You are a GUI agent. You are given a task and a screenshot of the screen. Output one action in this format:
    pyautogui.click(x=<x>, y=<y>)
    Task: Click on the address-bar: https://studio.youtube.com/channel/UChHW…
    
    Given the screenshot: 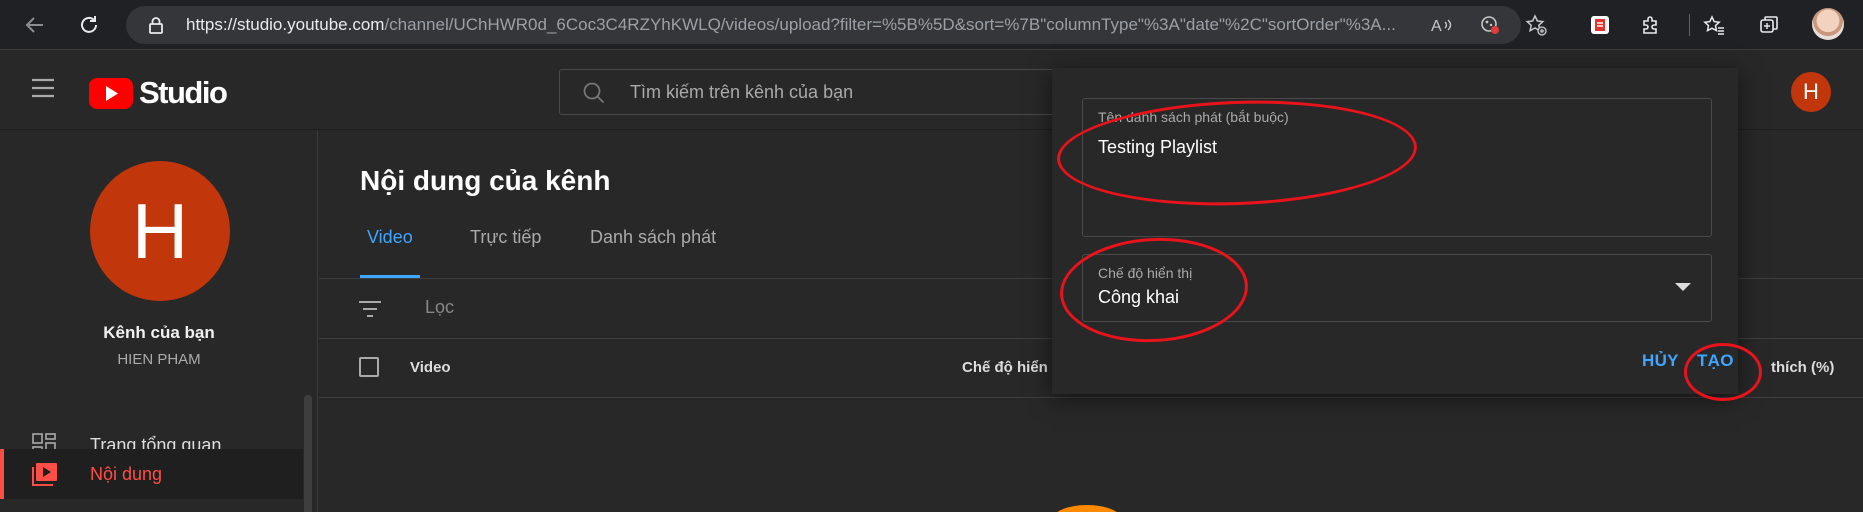 What is the action you would take?
    pyautogui.click(x=836, y=25)
    